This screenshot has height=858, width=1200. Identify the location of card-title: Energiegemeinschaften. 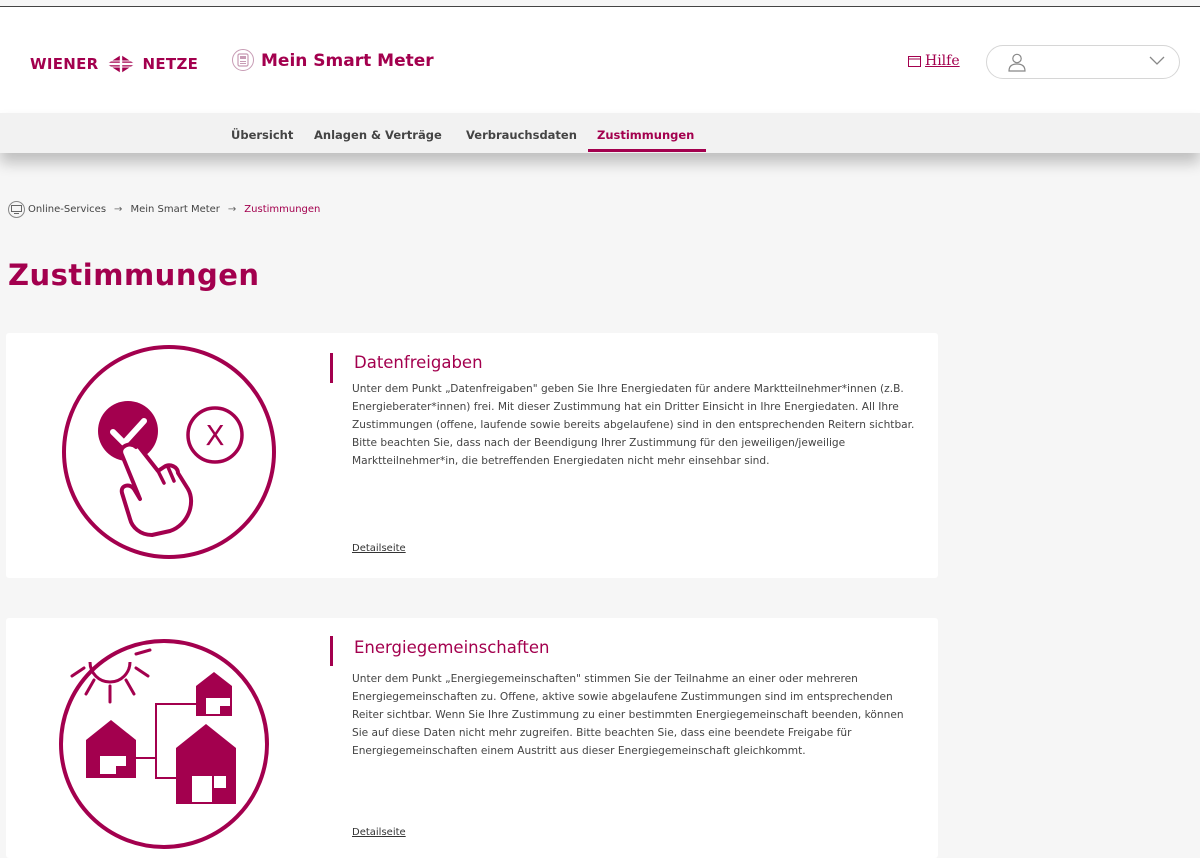
(452, 647).